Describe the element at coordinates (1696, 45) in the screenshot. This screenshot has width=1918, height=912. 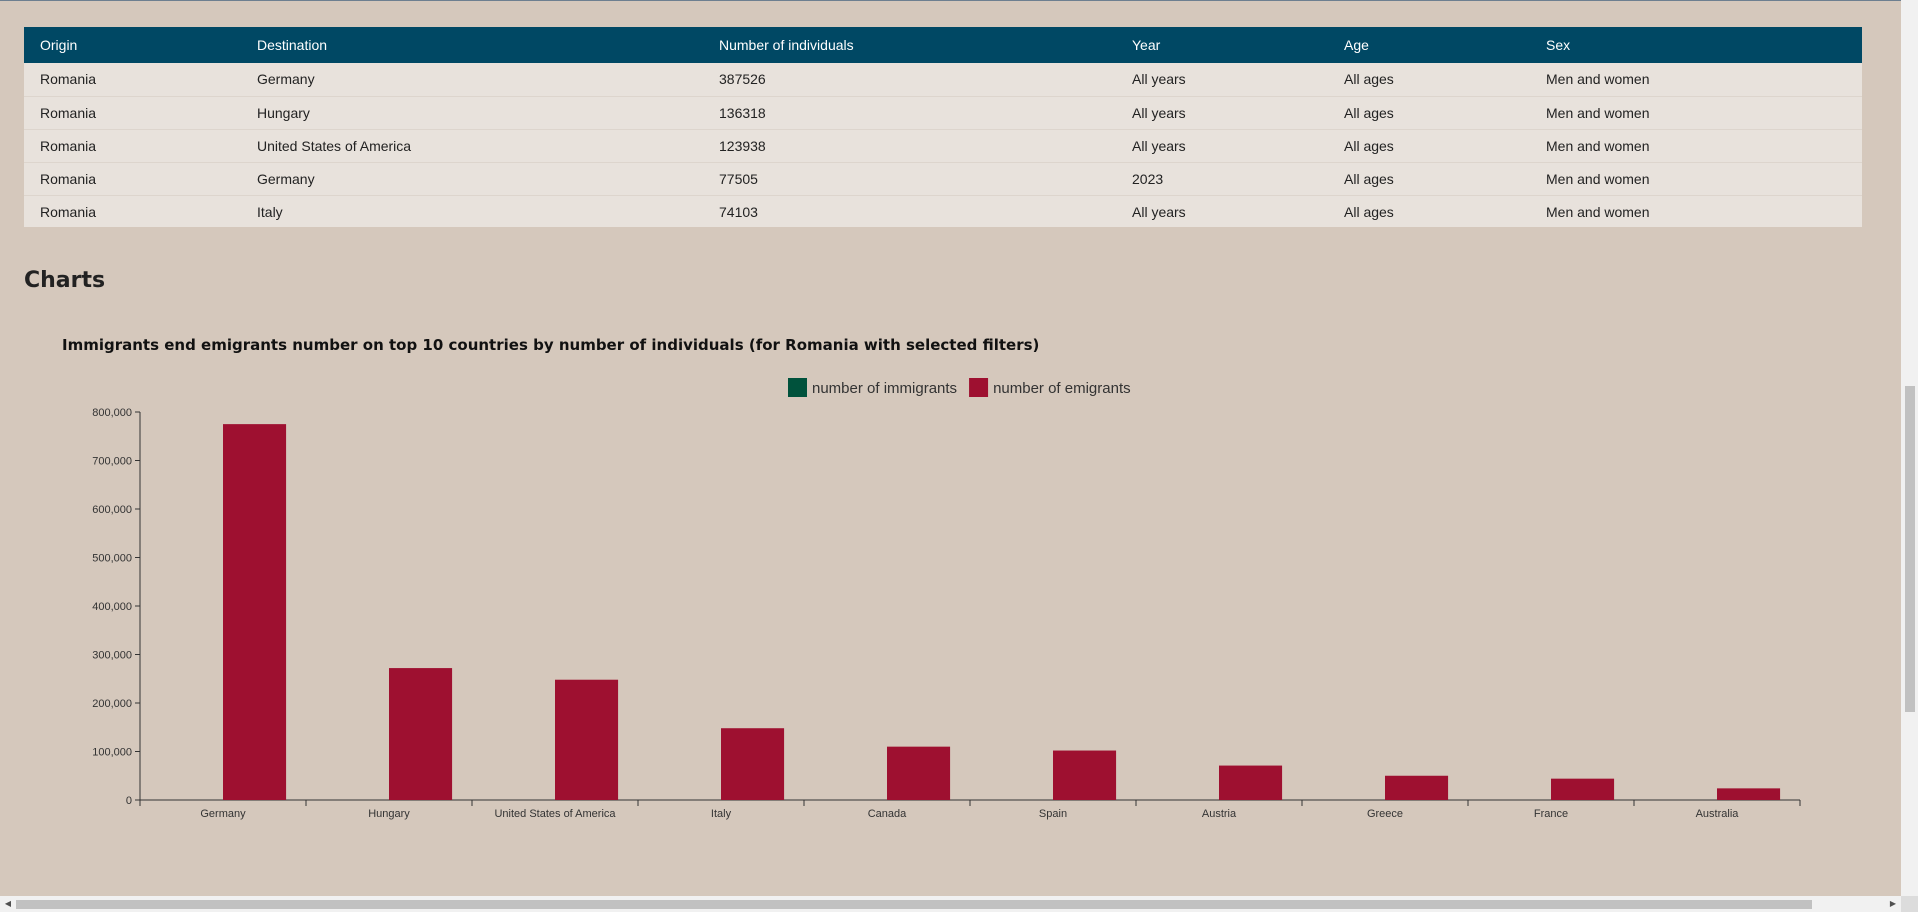
I see `column-header-sex: Sex` at that location.